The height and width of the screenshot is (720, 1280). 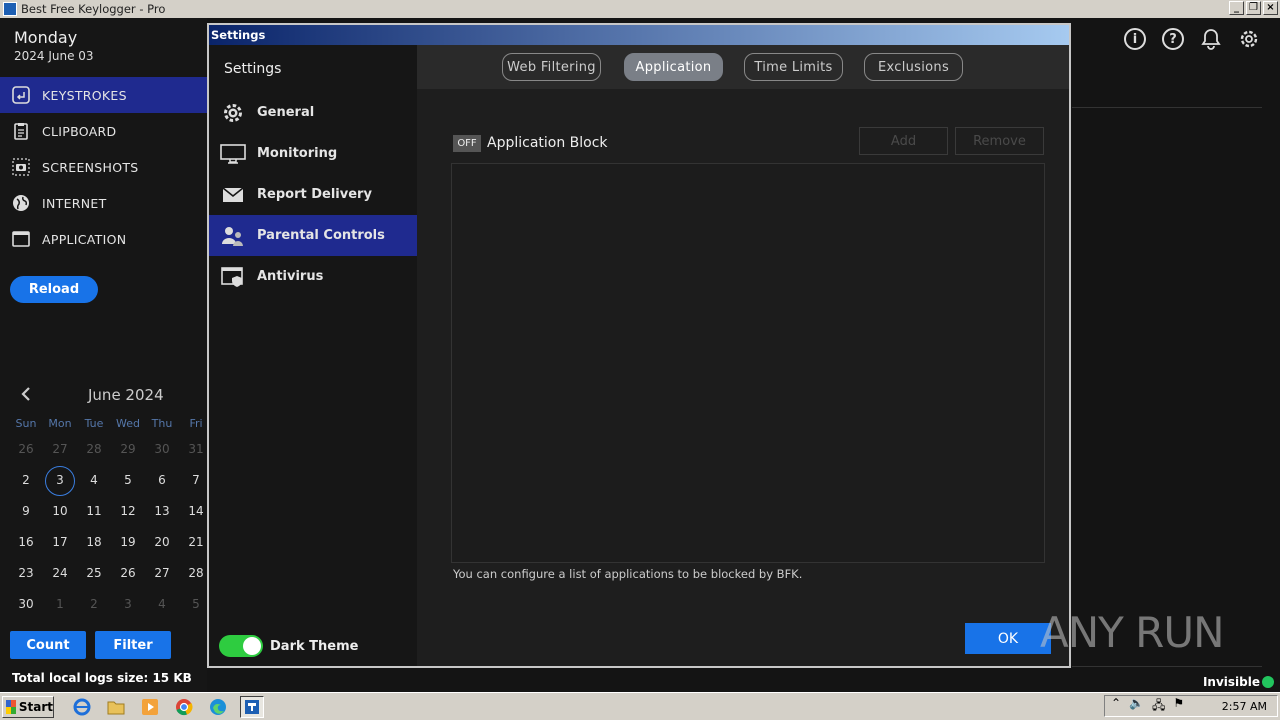 What do you see at coordinates (128, 511) in the screenshot?
I see `calendar-day: 12` at bounding box center [128, 511].